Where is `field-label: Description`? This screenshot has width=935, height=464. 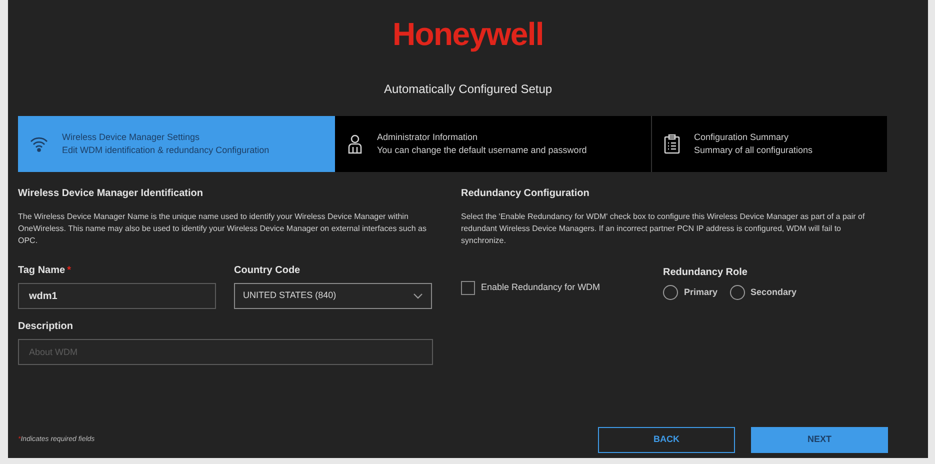
field-label: Description is located at coordinates (46, 327).